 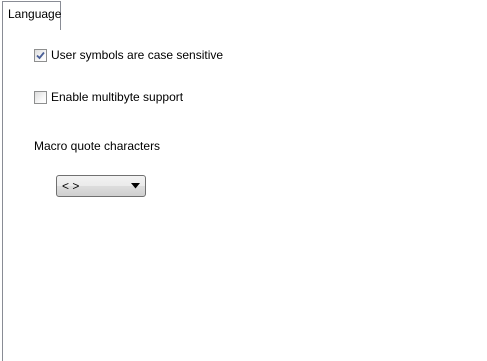 I want to click on case-sensitive-checkbox, so click(x=40, y=55).